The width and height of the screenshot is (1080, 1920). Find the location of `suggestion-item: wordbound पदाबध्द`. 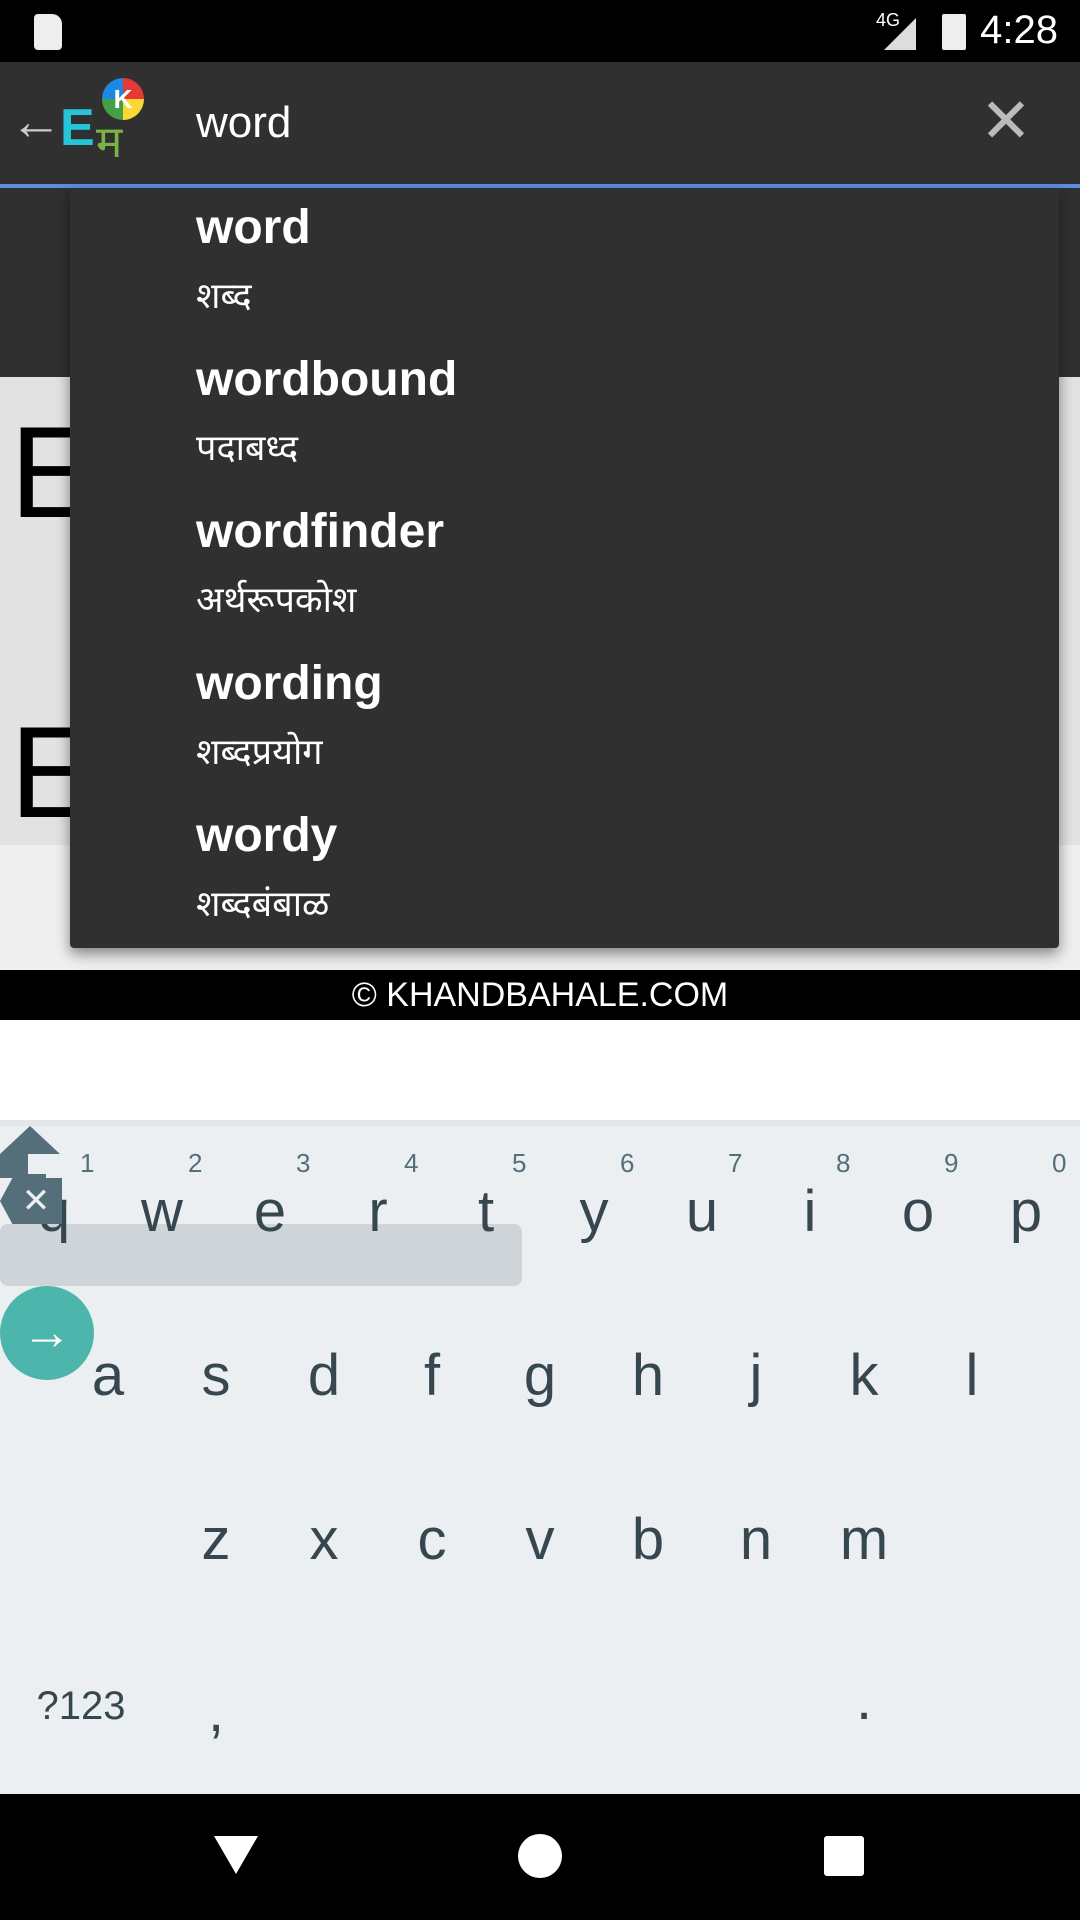

suggestion-item: wordbound पदाबध्द is located at coordinates (564, 416).